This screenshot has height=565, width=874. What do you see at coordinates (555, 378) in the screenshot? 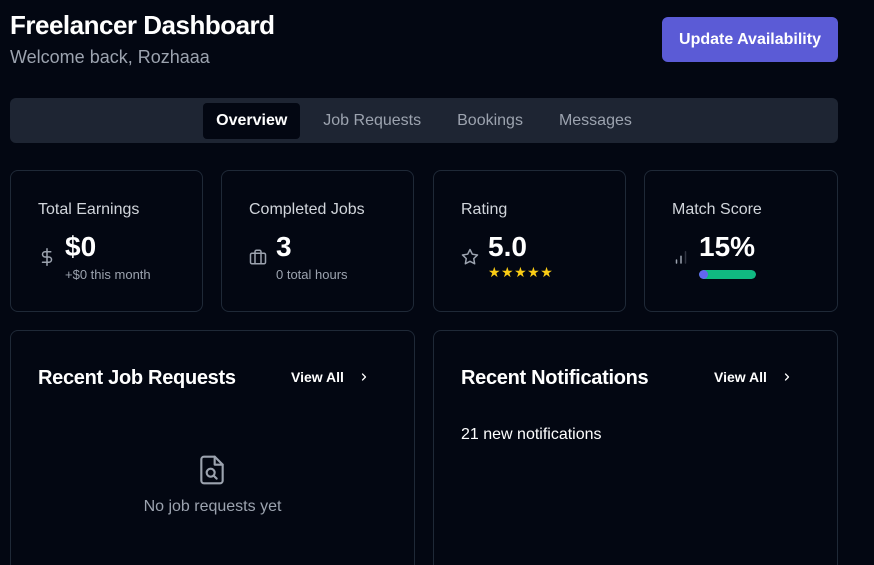
I see `panel-title: Recent Notifications` at bounding box center [555, 378].